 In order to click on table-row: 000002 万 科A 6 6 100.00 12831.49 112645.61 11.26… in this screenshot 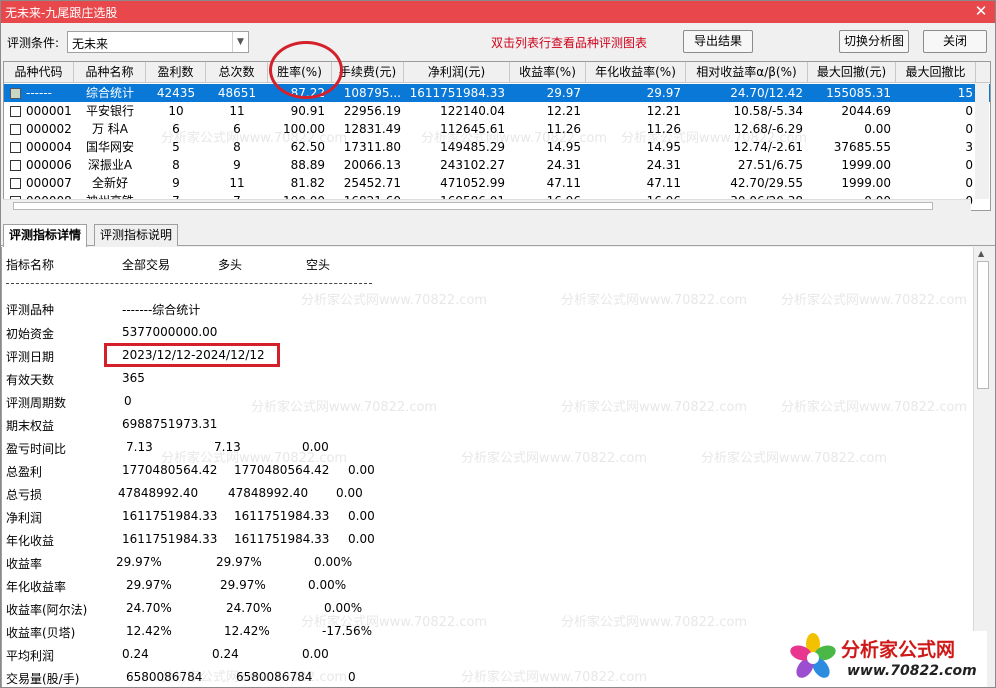, I will do `click(497, 129)`.